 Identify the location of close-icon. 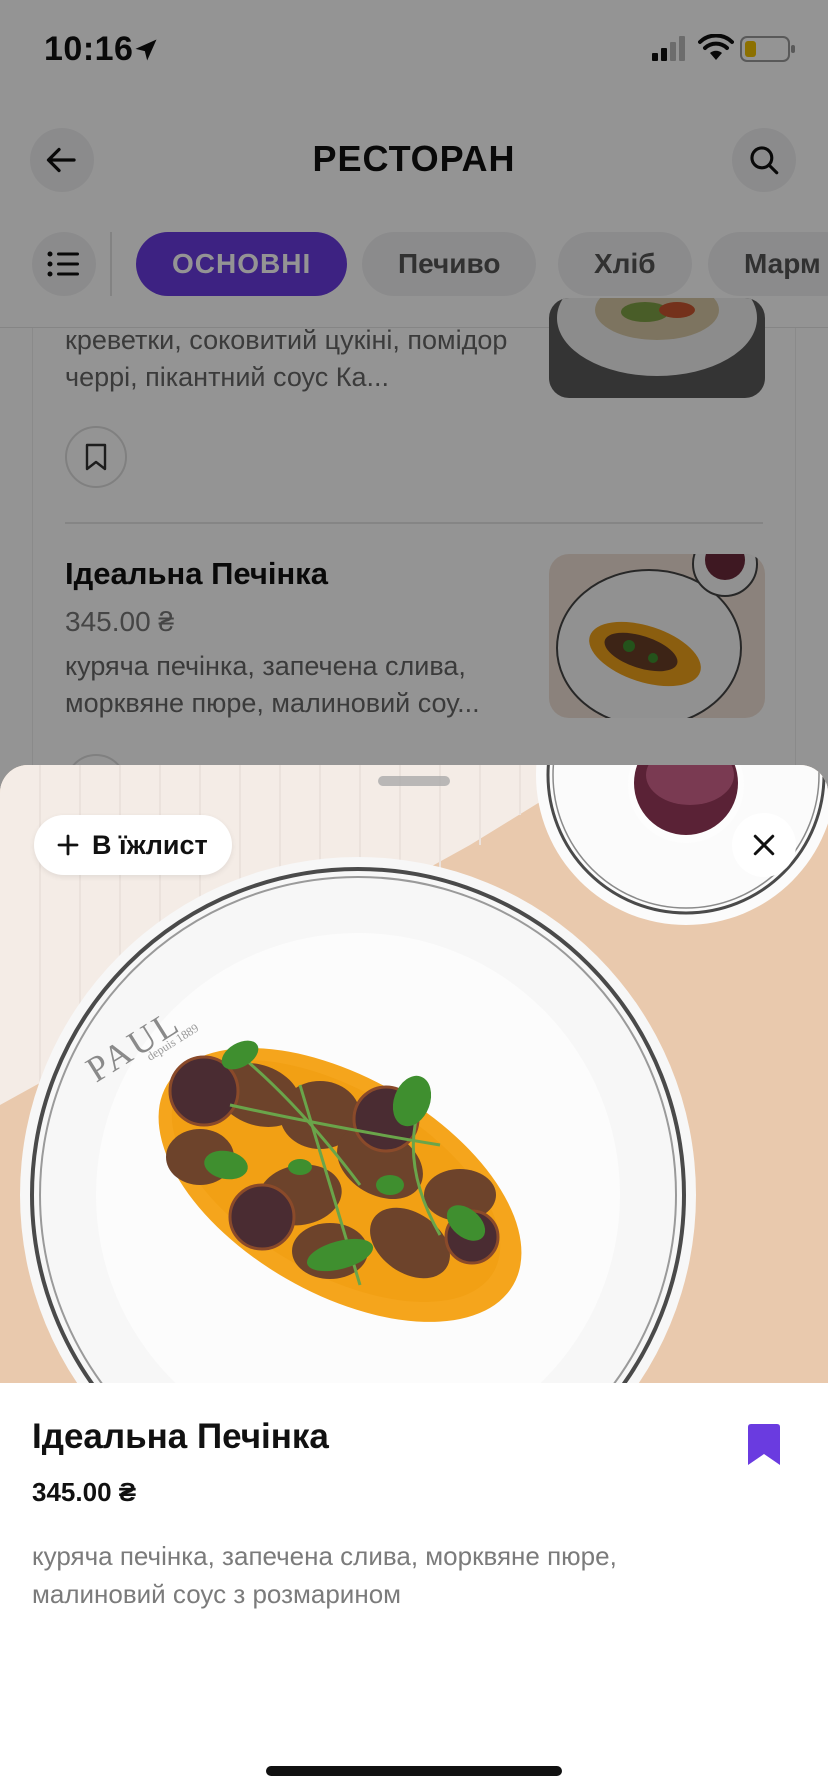
(764, 845).